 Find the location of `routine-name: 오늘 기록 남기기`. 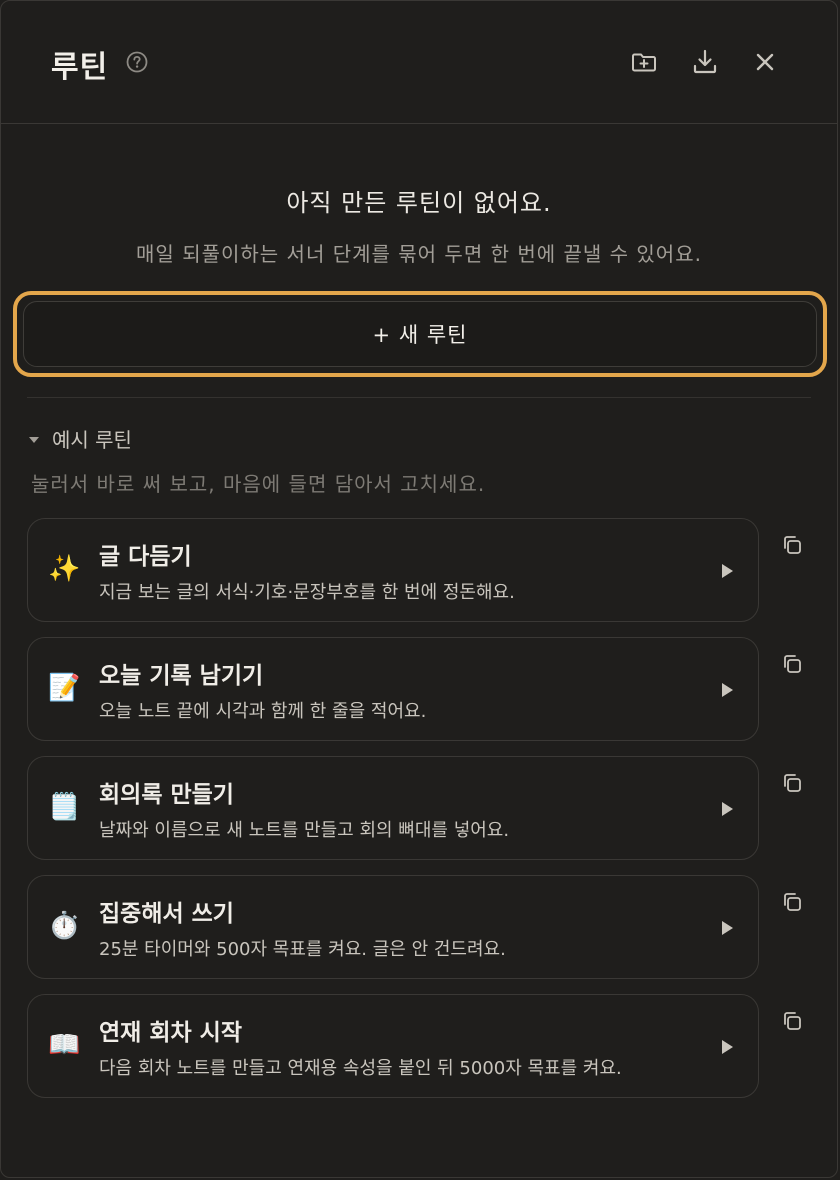

routine-name: 오늘 기록 남기기 is located at coordinates (181, 676).